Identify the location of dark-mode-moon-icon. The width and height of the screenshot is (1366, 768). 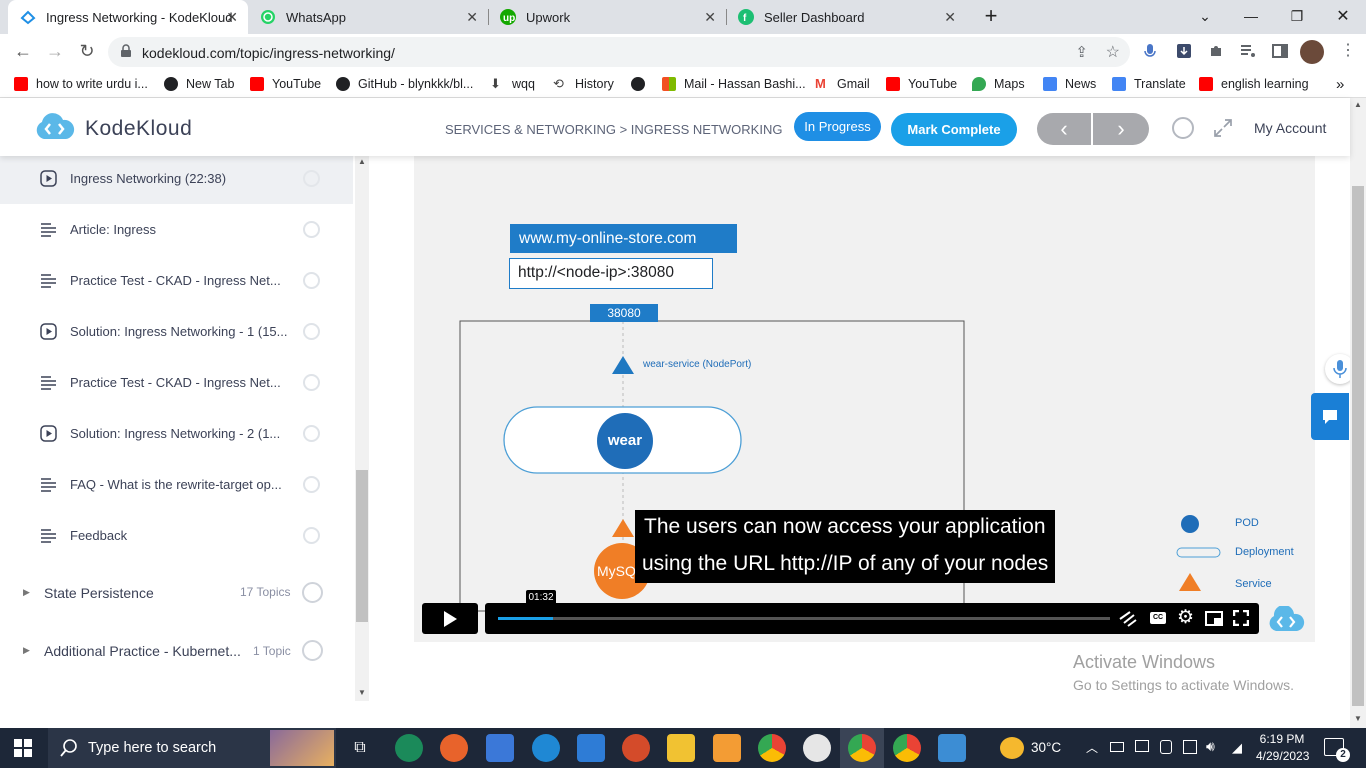
(1183, 130).